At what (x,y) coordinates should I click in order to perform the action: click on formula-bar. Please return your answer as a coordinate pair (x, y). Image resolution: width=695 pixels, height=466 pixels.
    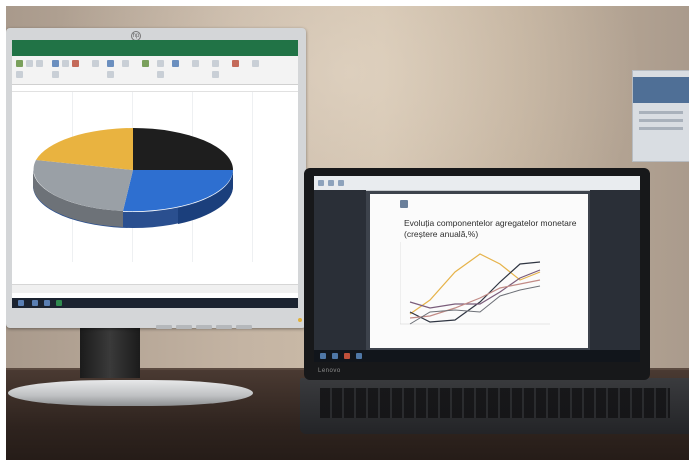
    Looking at the image, I should click on (155, 88).